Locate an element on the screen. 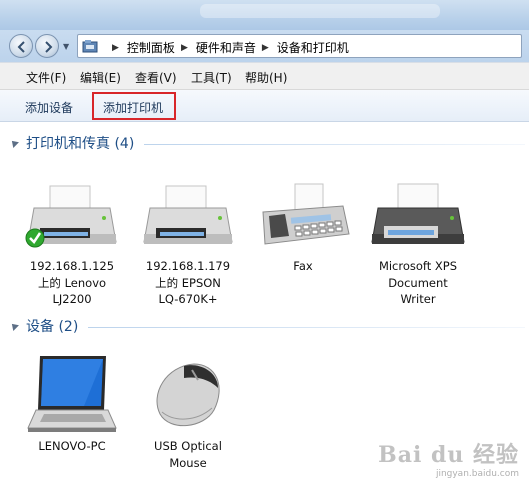  group-header-printers: 打印机和传真 (4) is located at coordinates (267, 143).